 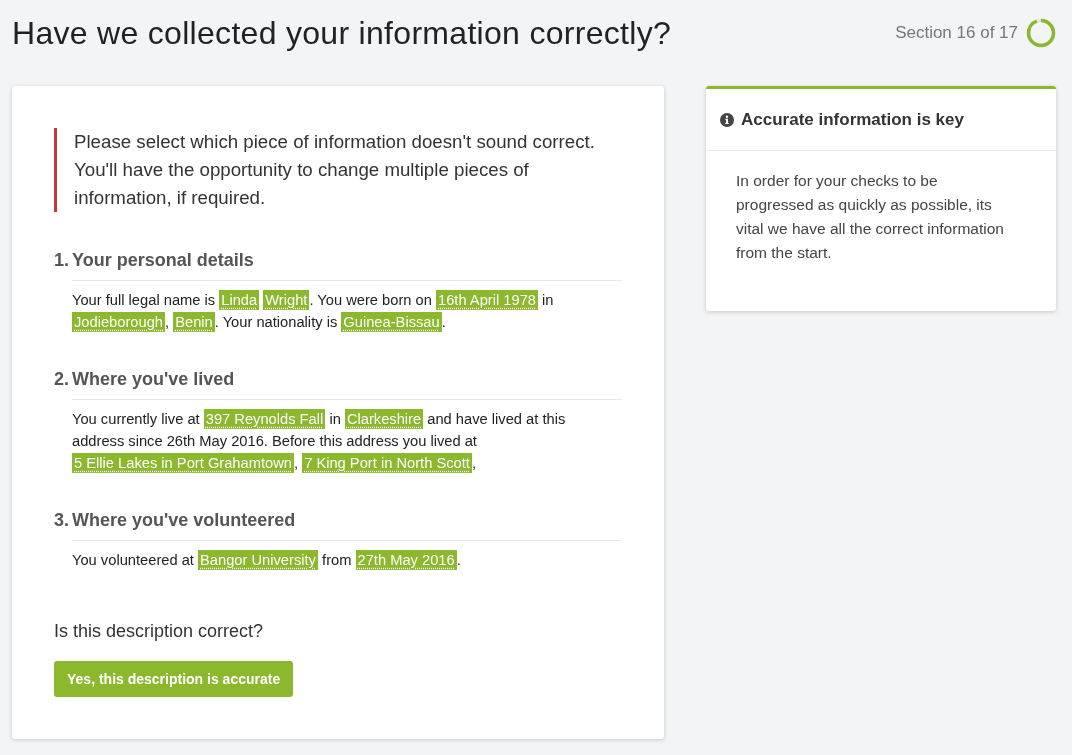 What do you see at coordinates (174, 679) in the screenshot?
I see `confirm-button: Yes, this description is accurate` at bounding box center [174, 679].